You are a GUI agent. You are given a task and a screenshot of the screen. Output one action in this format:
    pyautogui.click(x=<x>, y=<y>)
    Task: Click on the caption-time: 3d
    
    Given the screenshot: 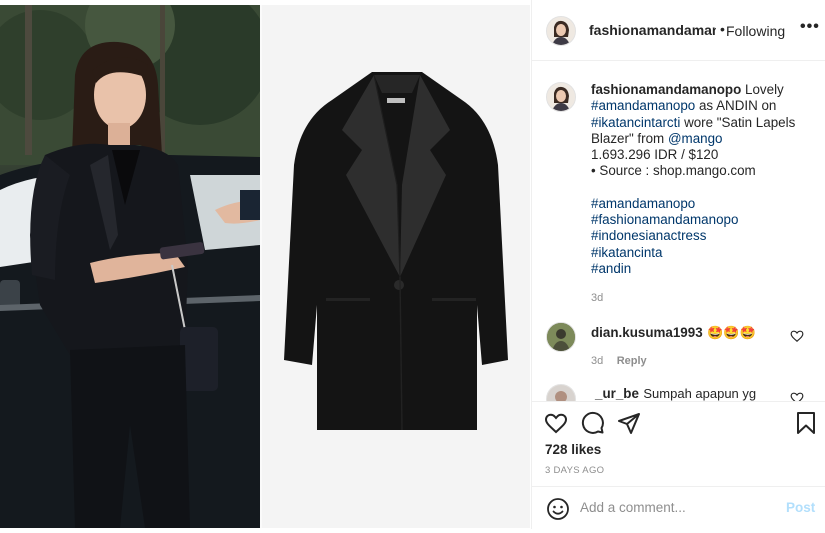 What is the action you would take?
    pyautogui.click(x=703, y=298)
    